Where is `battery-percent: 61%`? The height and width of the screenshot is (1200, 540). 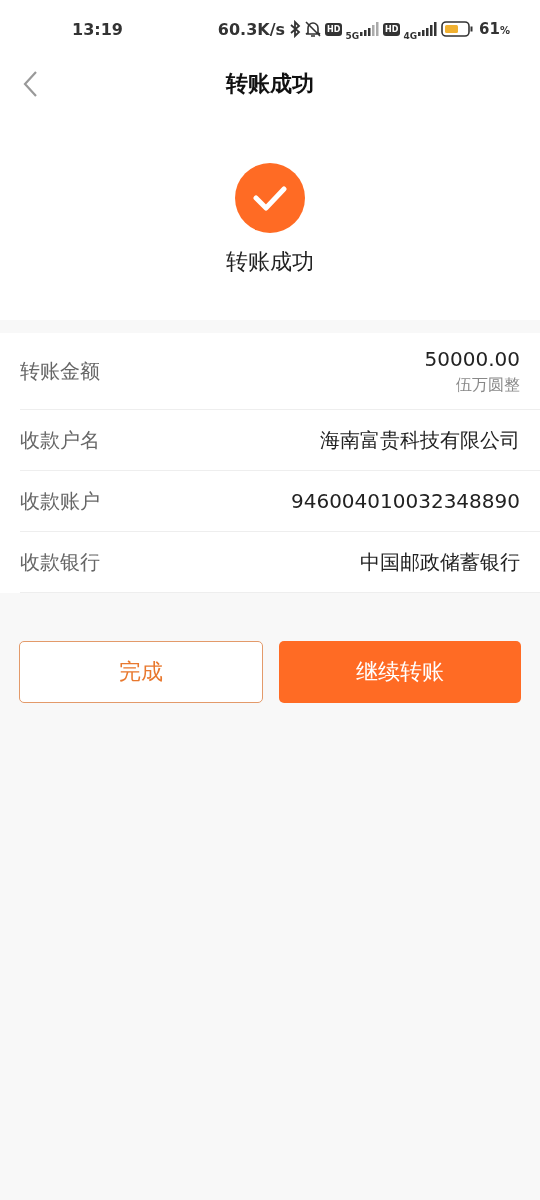
battery-percent: 61% is located at coordinates (494, 29).